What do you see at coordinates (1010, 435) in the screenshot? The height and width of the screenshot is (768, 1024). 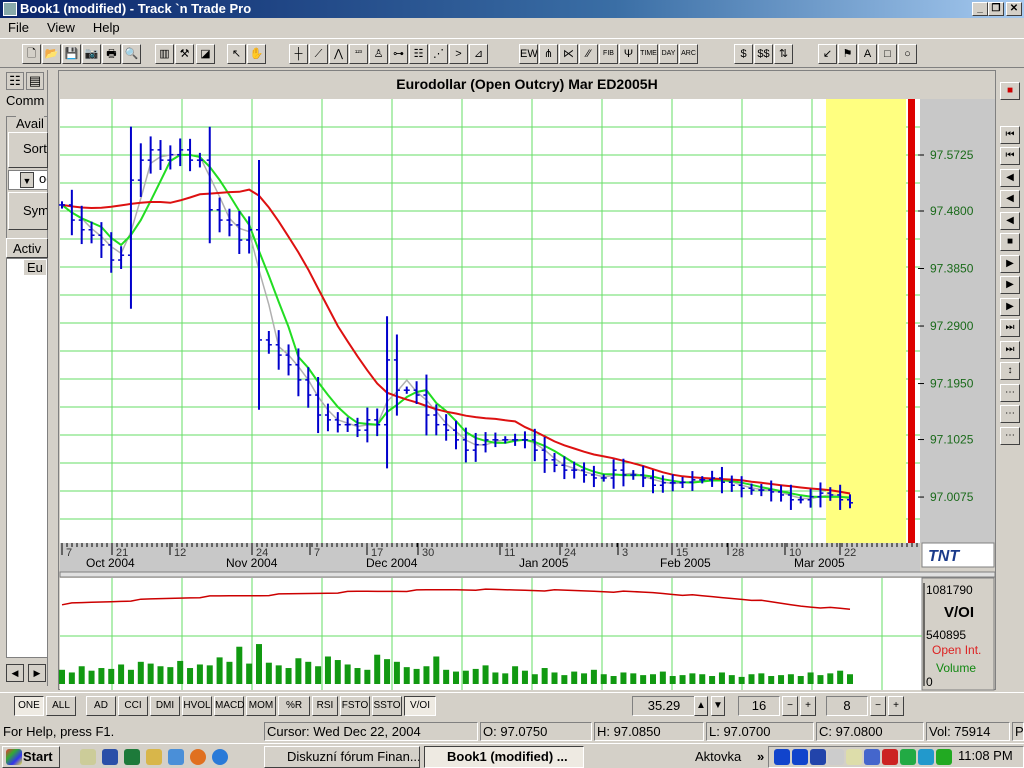 I see `nav-button-15: ⋯` at bounding box center [1010, 435].